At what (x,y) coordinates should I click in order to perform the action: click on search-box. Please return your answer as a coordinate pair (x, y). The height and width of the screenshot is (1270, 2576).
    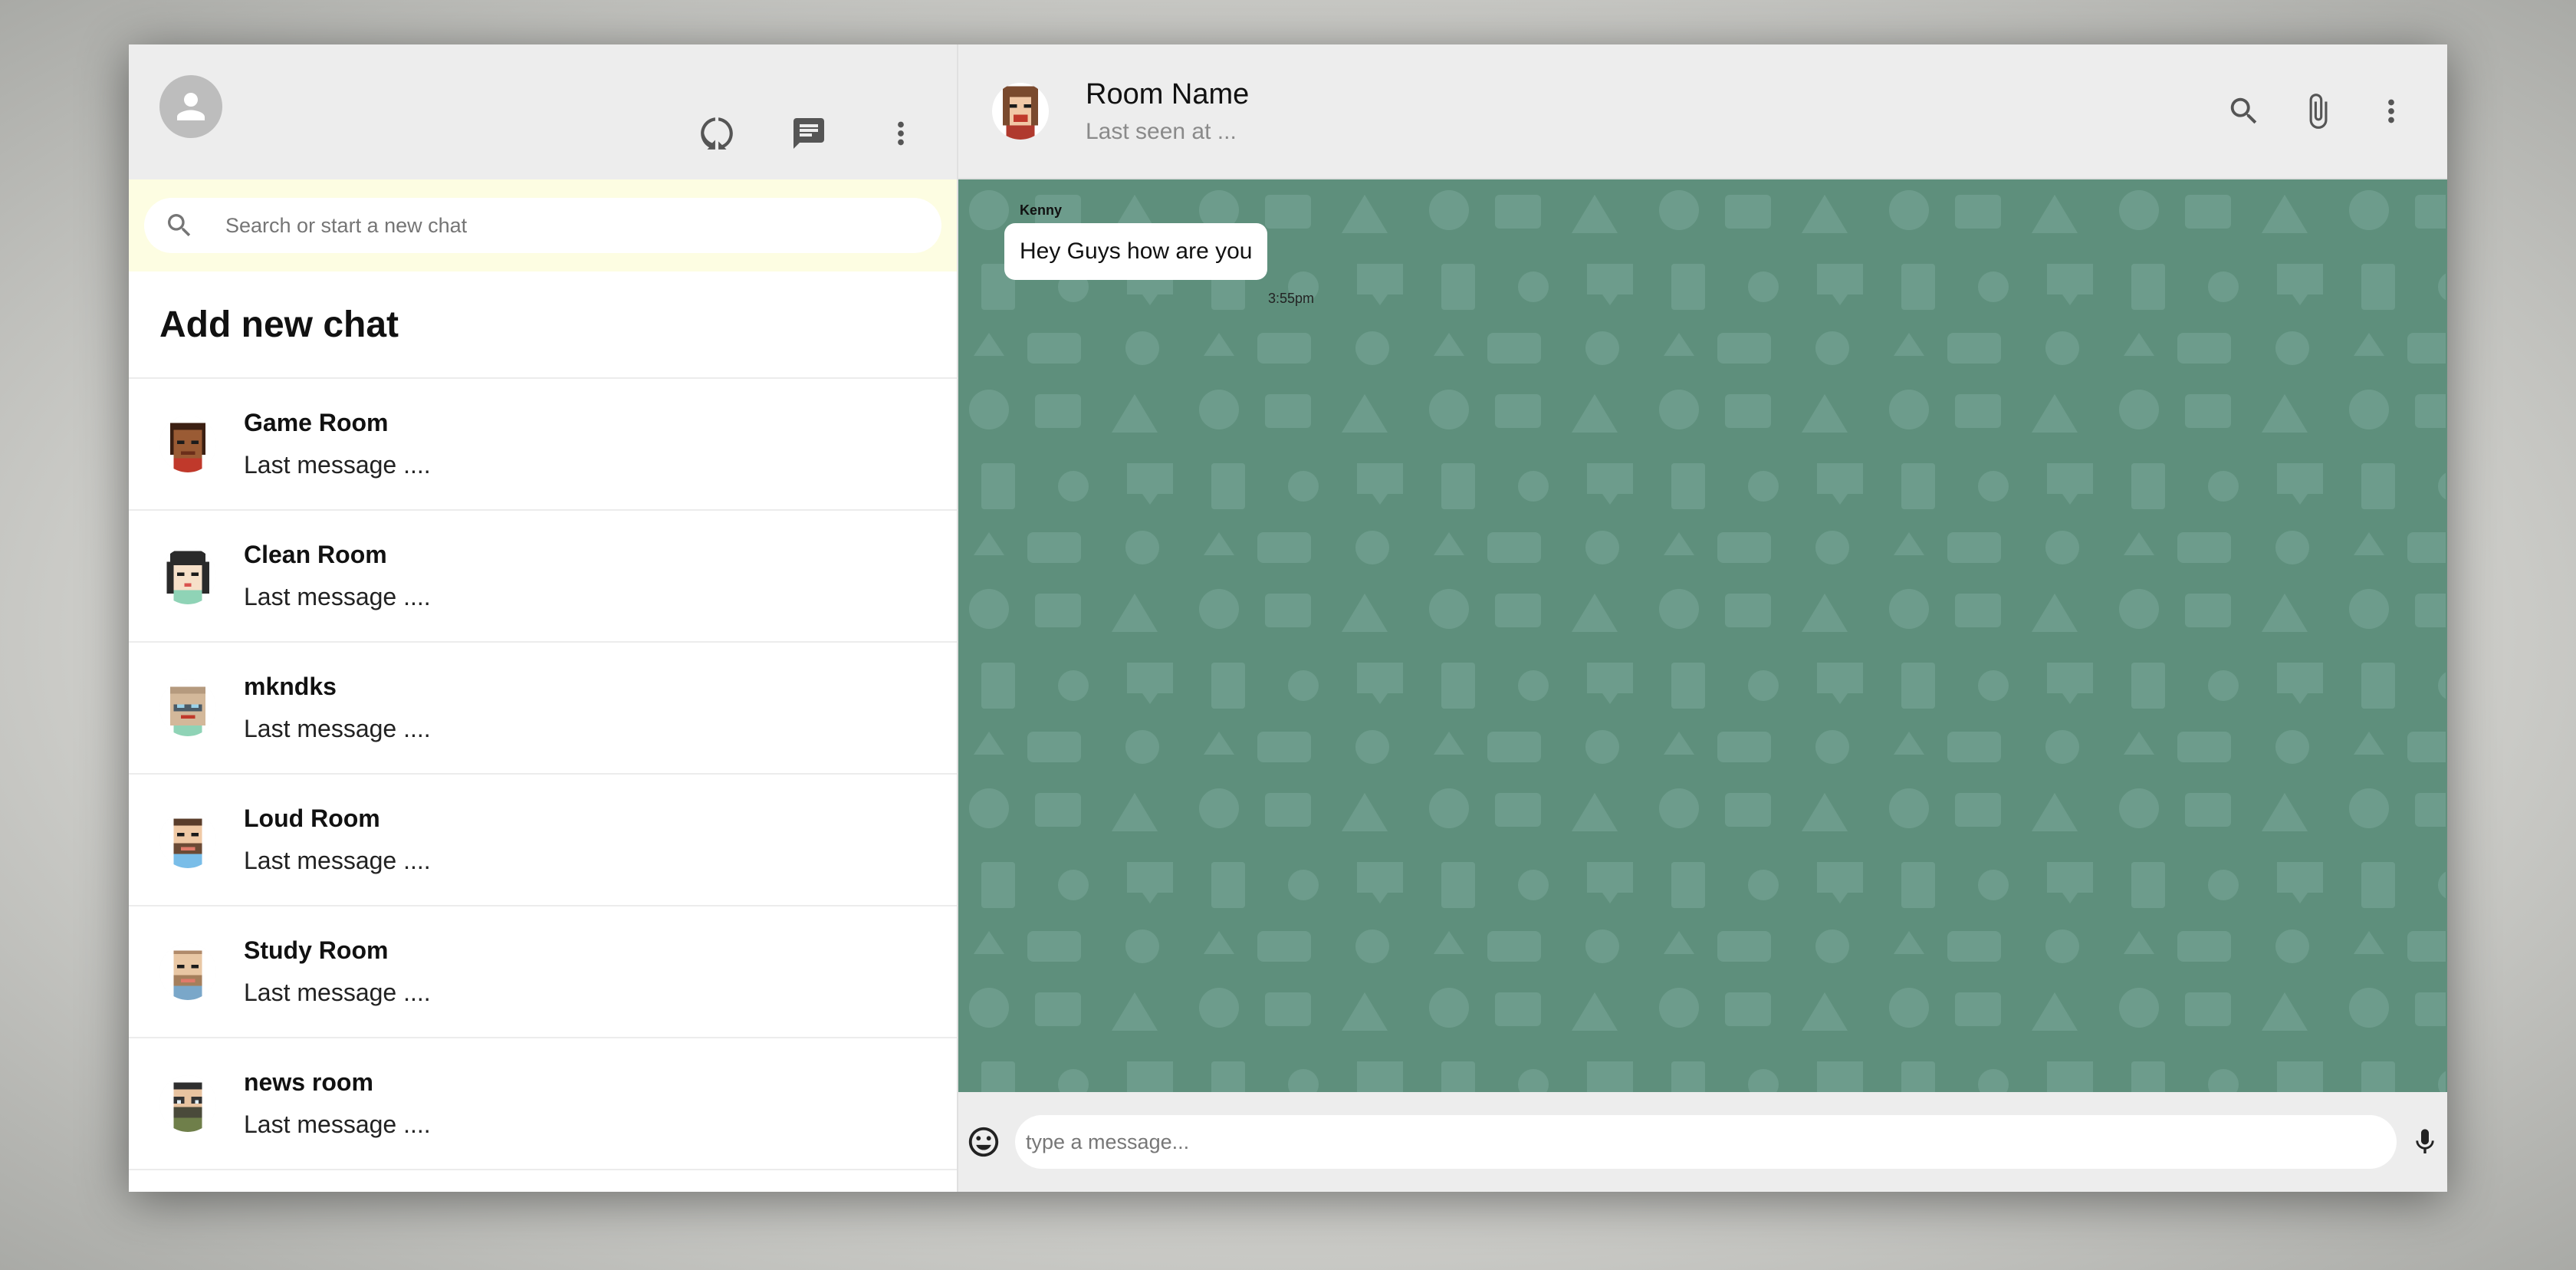
    Looking at the image, I should click on (542, 225).